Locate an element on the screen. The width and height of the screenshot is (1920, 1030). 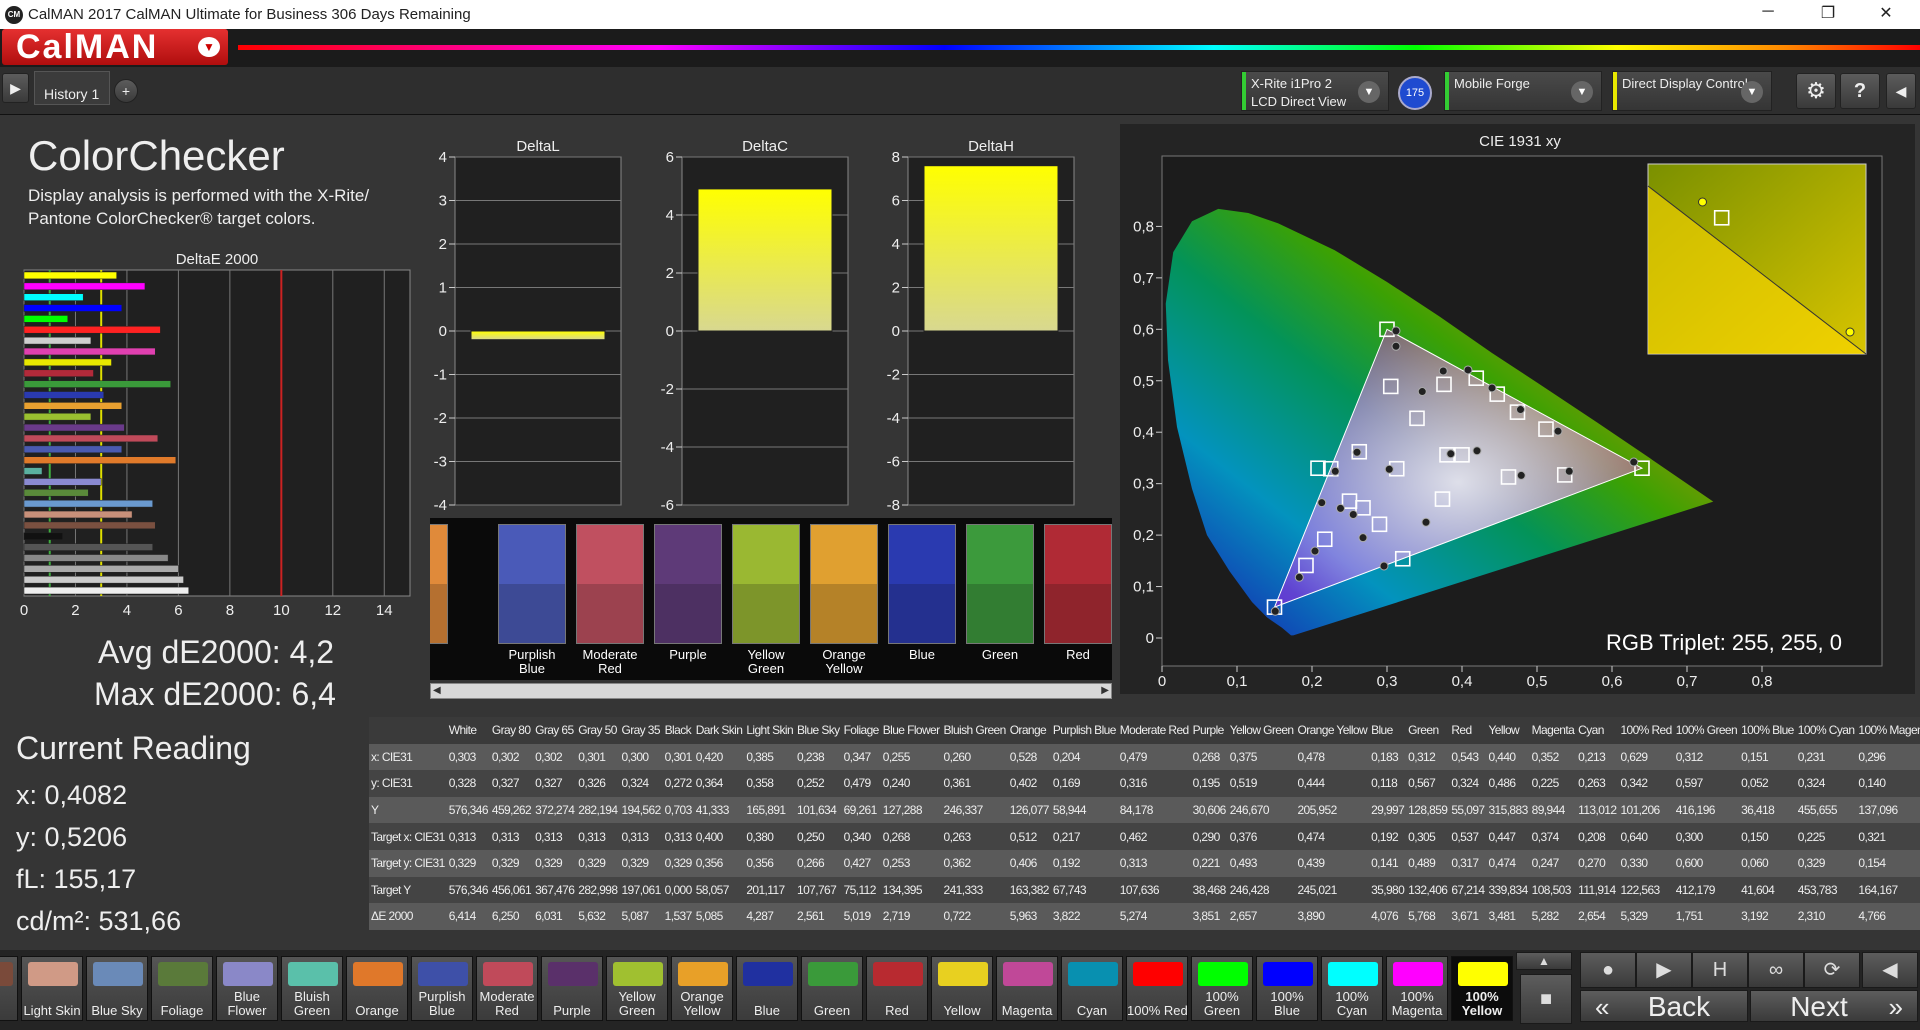
next-button: Next » is located at coordinates (1834, 1006).